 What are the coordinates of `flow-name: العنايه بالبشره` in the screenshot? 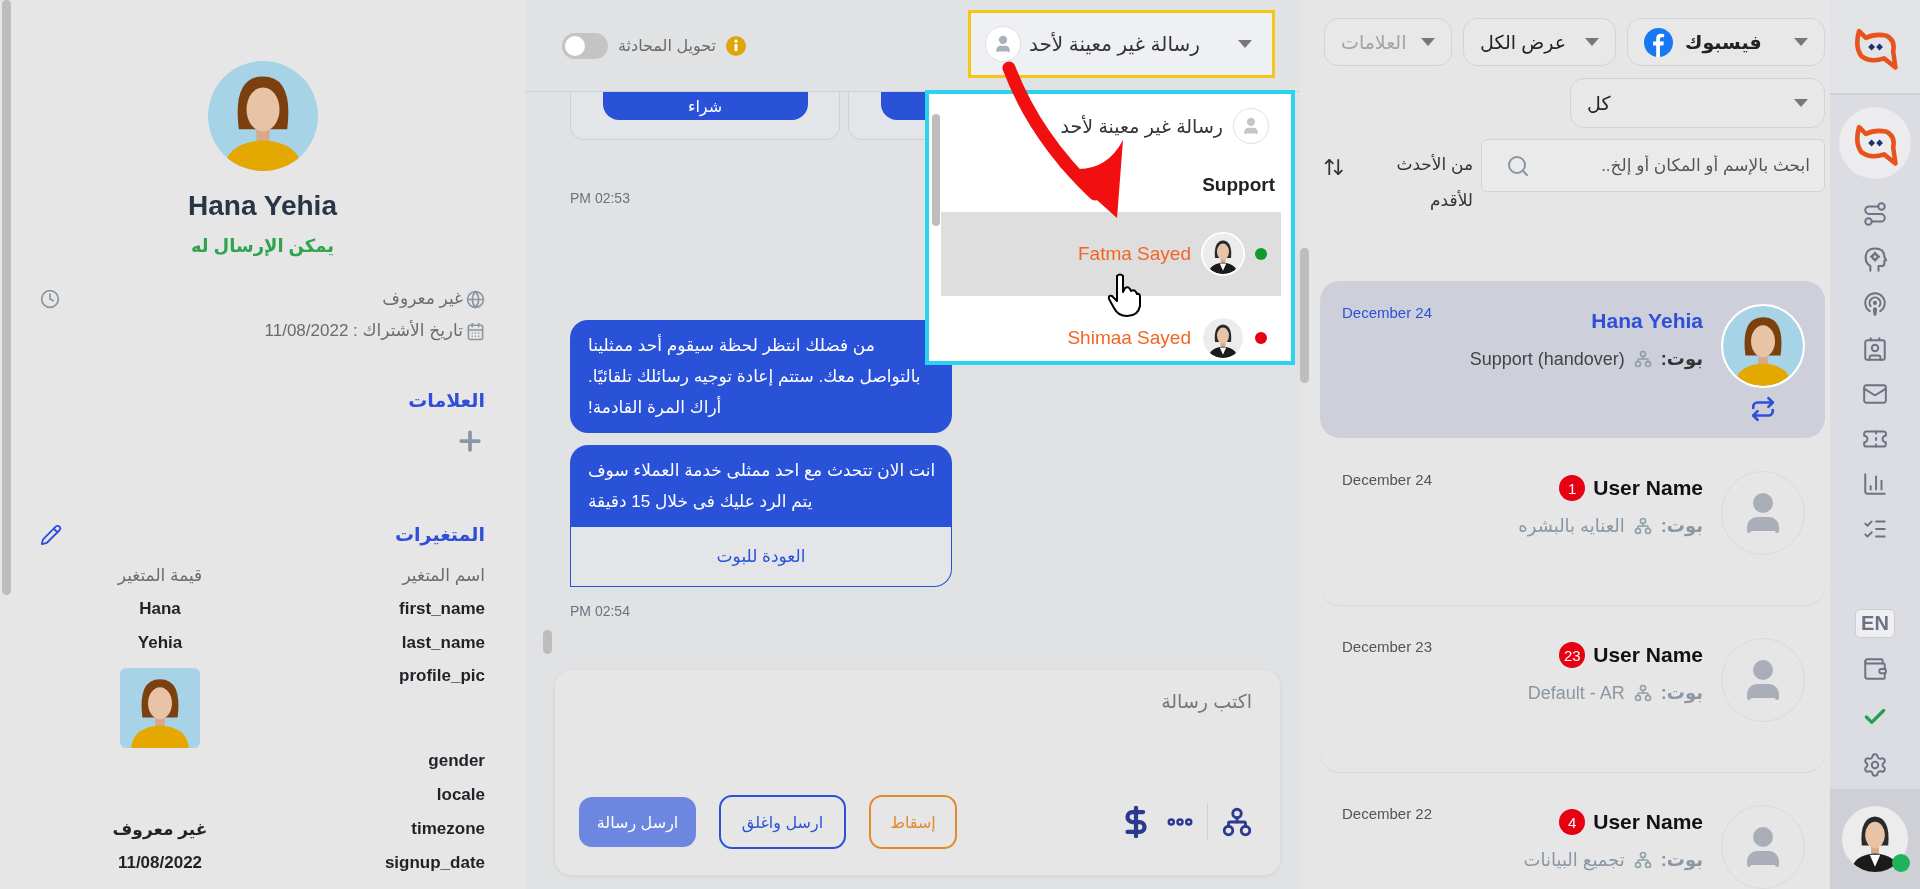 It's located at (1571, 526).